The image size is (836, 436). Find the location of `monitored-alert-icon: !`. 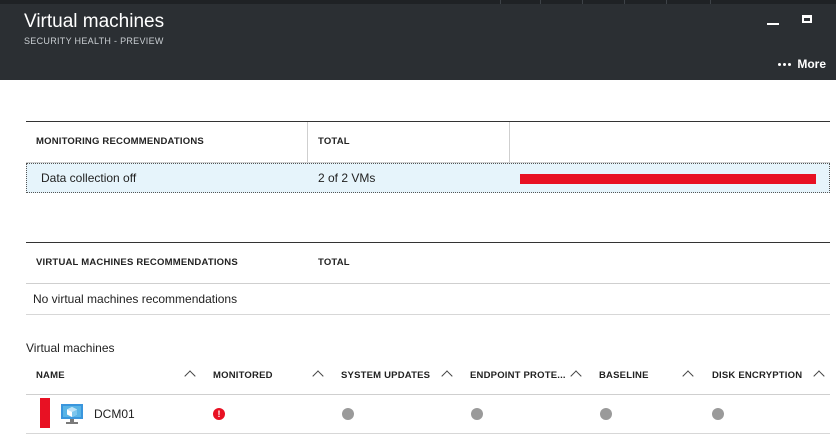

monitored-alert-icon: ! is located at coordinates (219, 414).